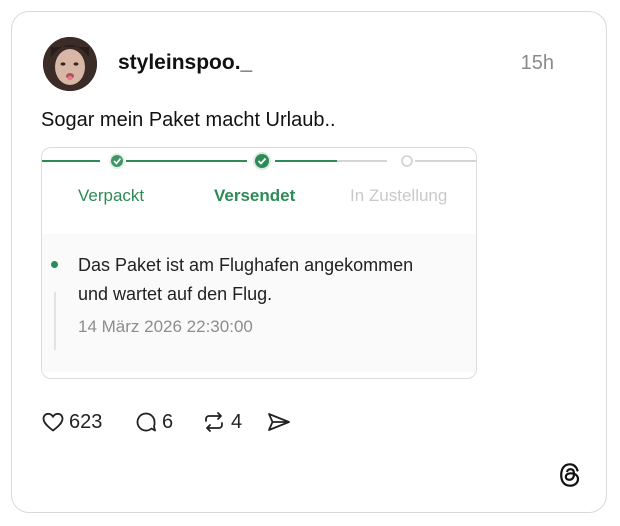 The image size is (620, 526). I want to click on tracking-stepper, so click(259, 161).